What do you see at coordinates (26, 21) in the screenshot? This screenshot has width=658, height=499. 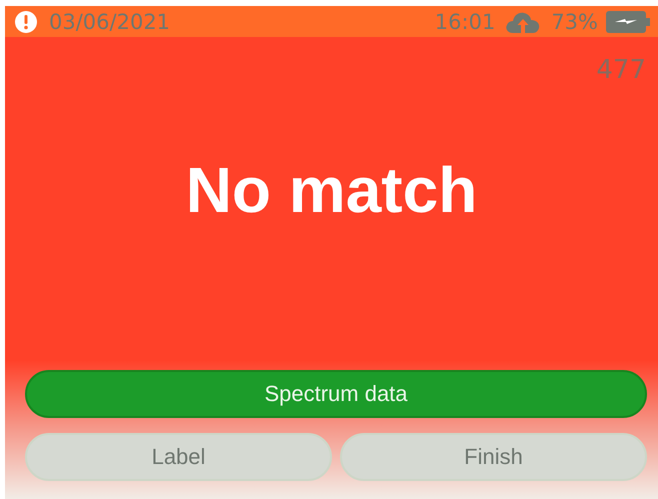 I see `alert-icon` at bounding box center [26, 21].